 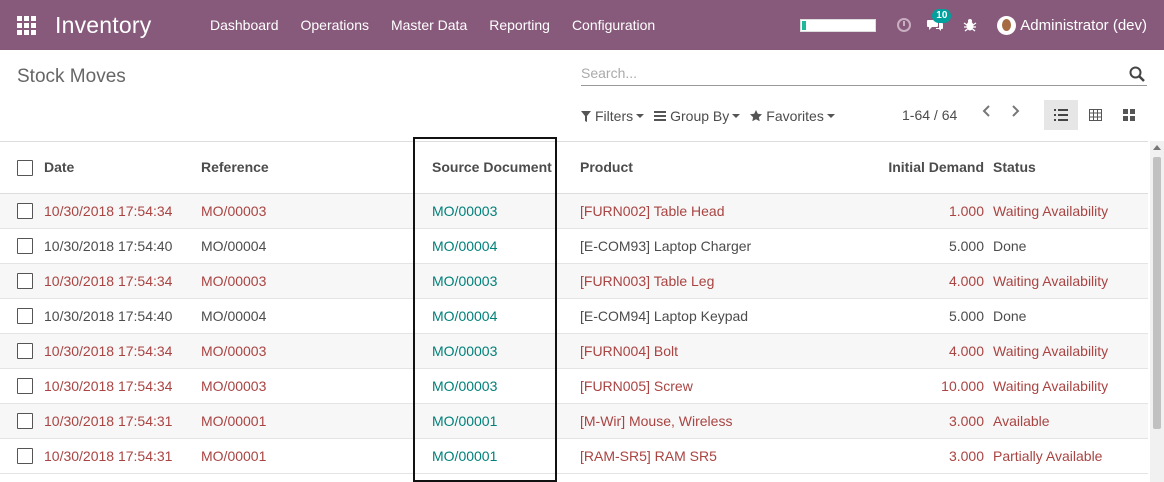 I want to click on messages-badge: 10, so click(x=942, y=16).